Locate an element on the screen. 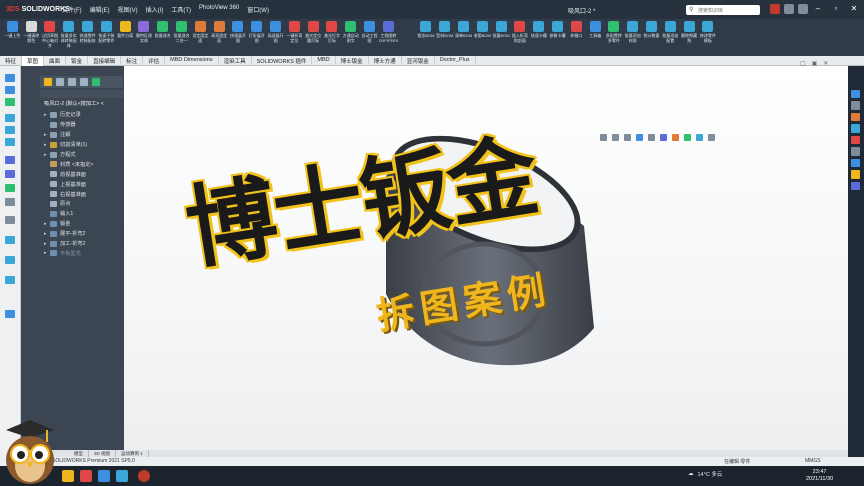 The image size is (864, 486). command-tab: 钣金 is located at coordinates (77, 61).